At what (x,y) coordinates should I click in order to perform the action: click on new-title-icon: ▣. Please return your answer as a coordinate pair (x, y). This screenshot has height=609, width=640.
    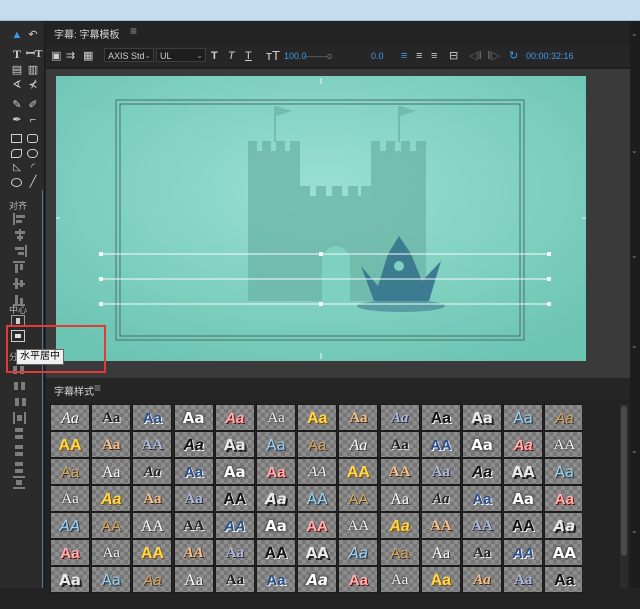
    Looking at the image, I should click on (56, 56).